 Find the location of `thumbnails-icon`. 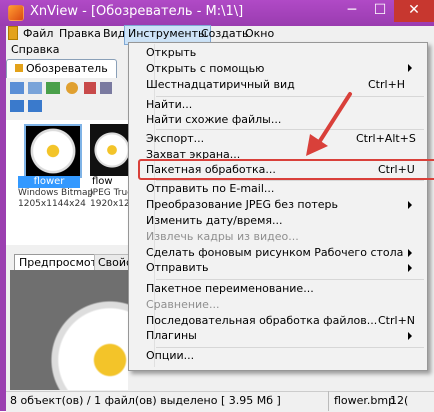

thumbnails-icon is located at coordinates (17, 106).